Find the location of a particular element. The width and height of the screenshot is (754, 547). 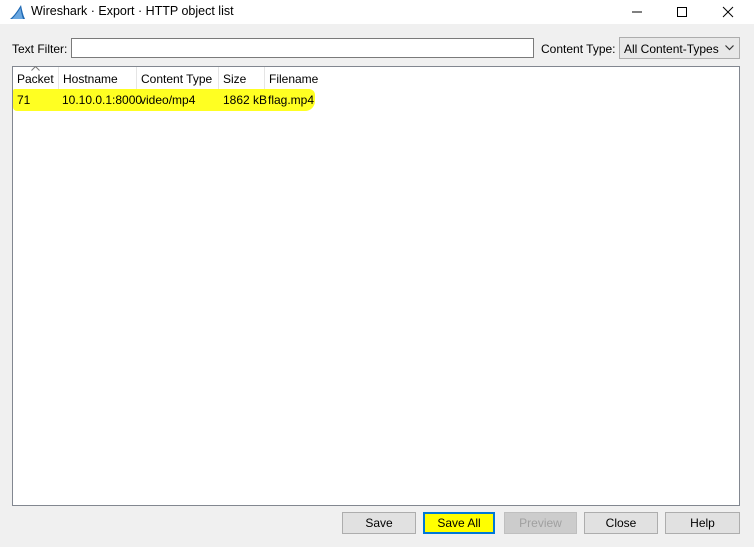

column-header-hostname: Hostname is located at coordinates (98, 78).